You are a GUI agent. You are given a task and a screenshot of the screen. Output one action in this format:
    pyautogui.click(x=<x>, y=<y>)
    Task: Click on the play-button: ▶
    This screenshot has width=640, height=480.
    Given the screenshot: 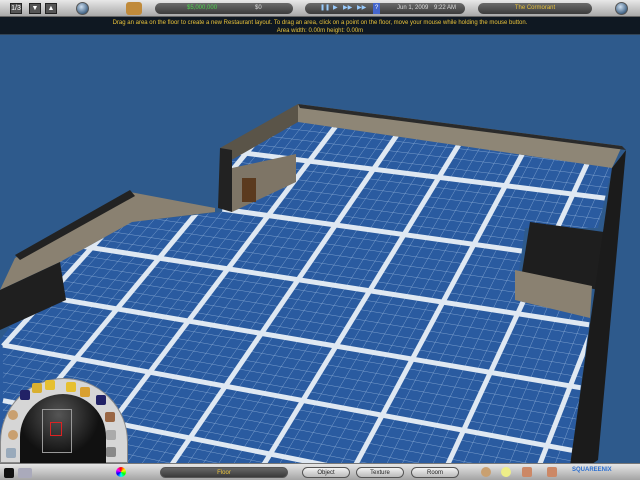 What is the action you would take?
    pyautogui.click(x=335, y=8)
    